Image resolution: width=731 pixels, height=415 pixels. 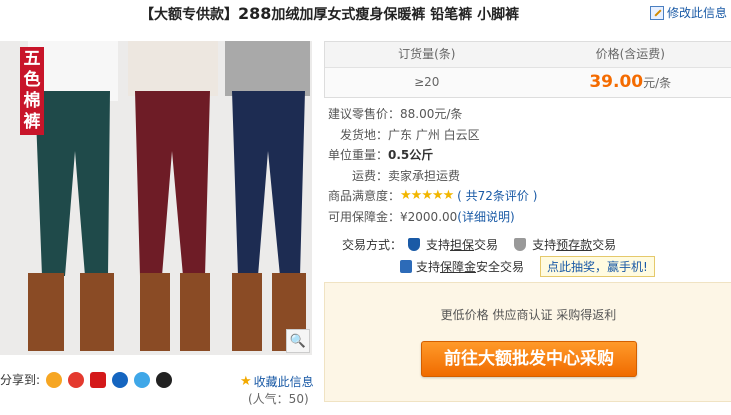 I want to click on favorite-link: ★ 收藏此信息, so click(x=277, y=381).